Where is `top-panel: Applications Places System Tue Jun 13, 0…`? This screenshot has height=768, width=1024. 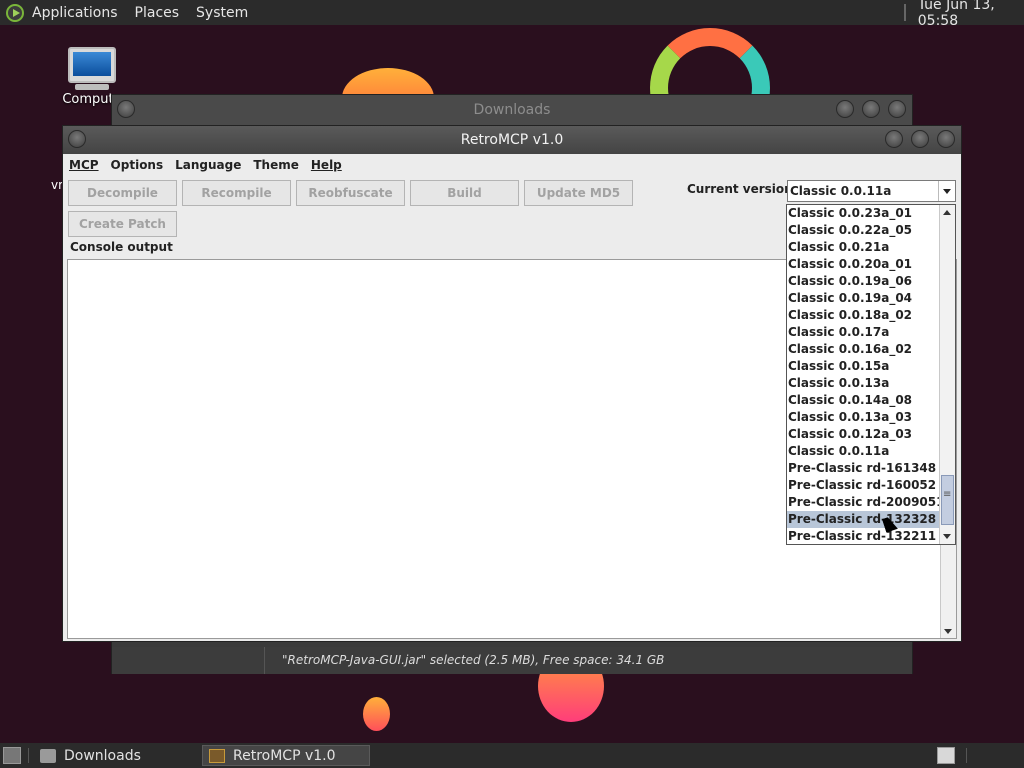
top-panel: Applications Places System Tue Jun 13, 0… is located at coordinates (512, 14).